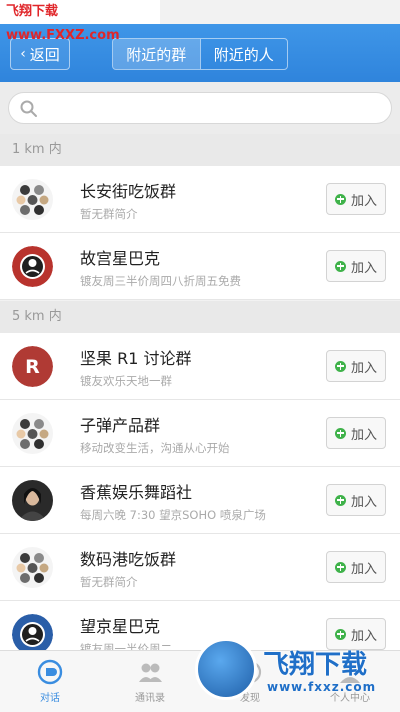 The width and height of the screenshot is (400, 712). Describe the element at coordinates (128, 191) in the screenshot. I see `group-title: 长安街吃饭群` at that location.